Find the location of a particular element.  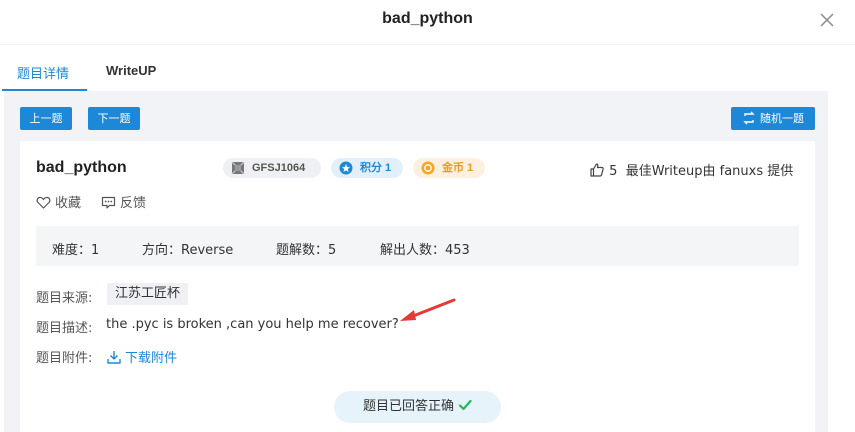

score-text: 积分 1 is located at coordinates (376, 168).